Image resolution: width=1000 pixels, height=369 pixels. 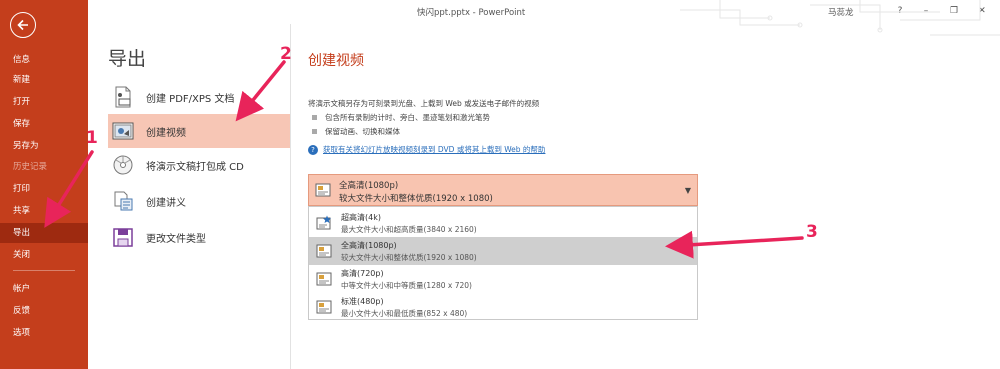 I want to click on feature-bullet: 包含所有录制的计时、旁白、墨迹笔划和激光笔势, so click(x=401, y=117).